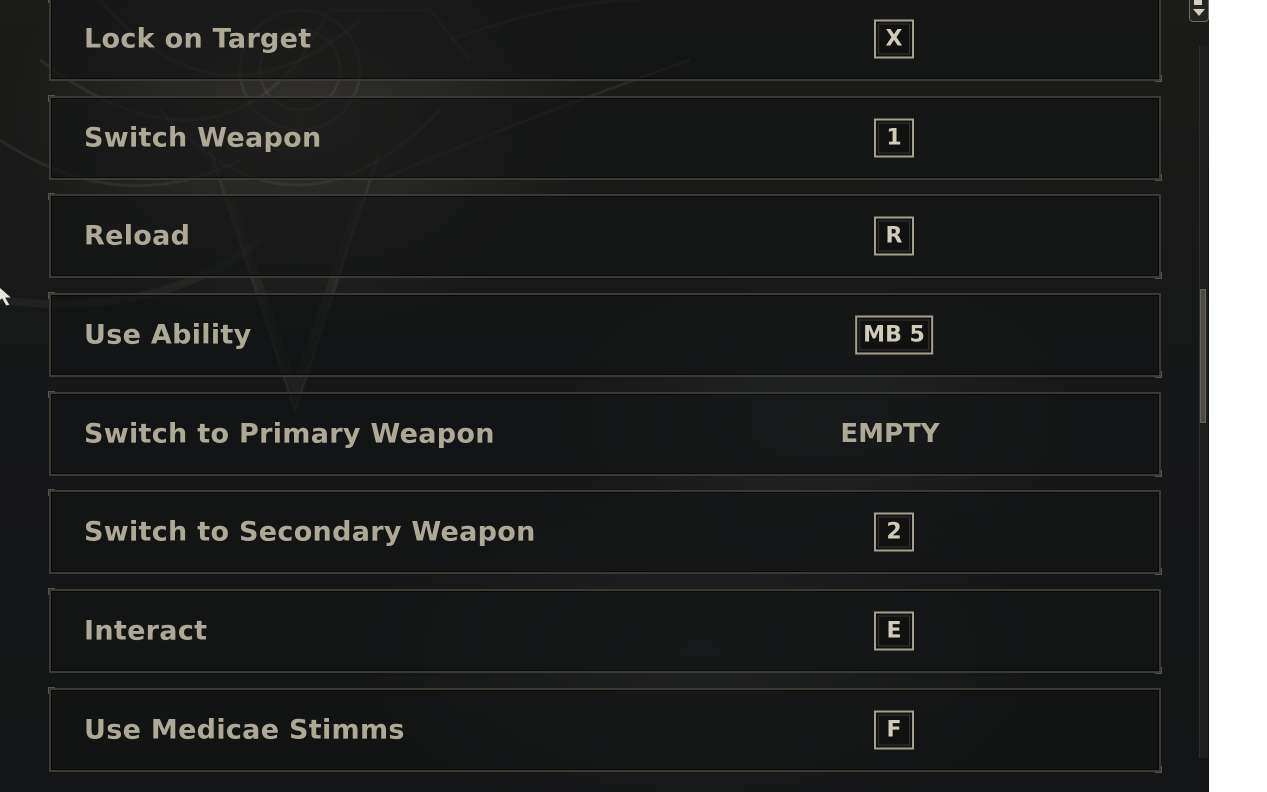 The width and height of the screenshot is (1267, 792). I want to click on keybinding-keycap: X, so click(894, 39).